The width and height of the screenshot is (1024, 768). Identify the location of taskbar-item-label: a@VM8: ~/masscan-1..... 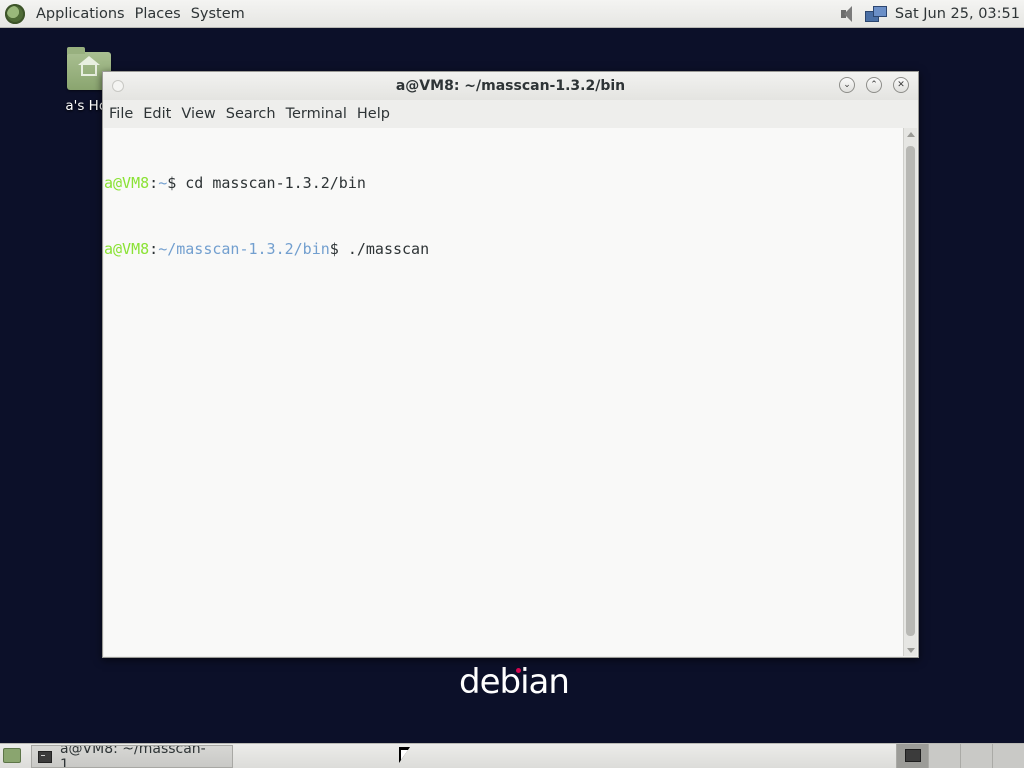
(132, 756).